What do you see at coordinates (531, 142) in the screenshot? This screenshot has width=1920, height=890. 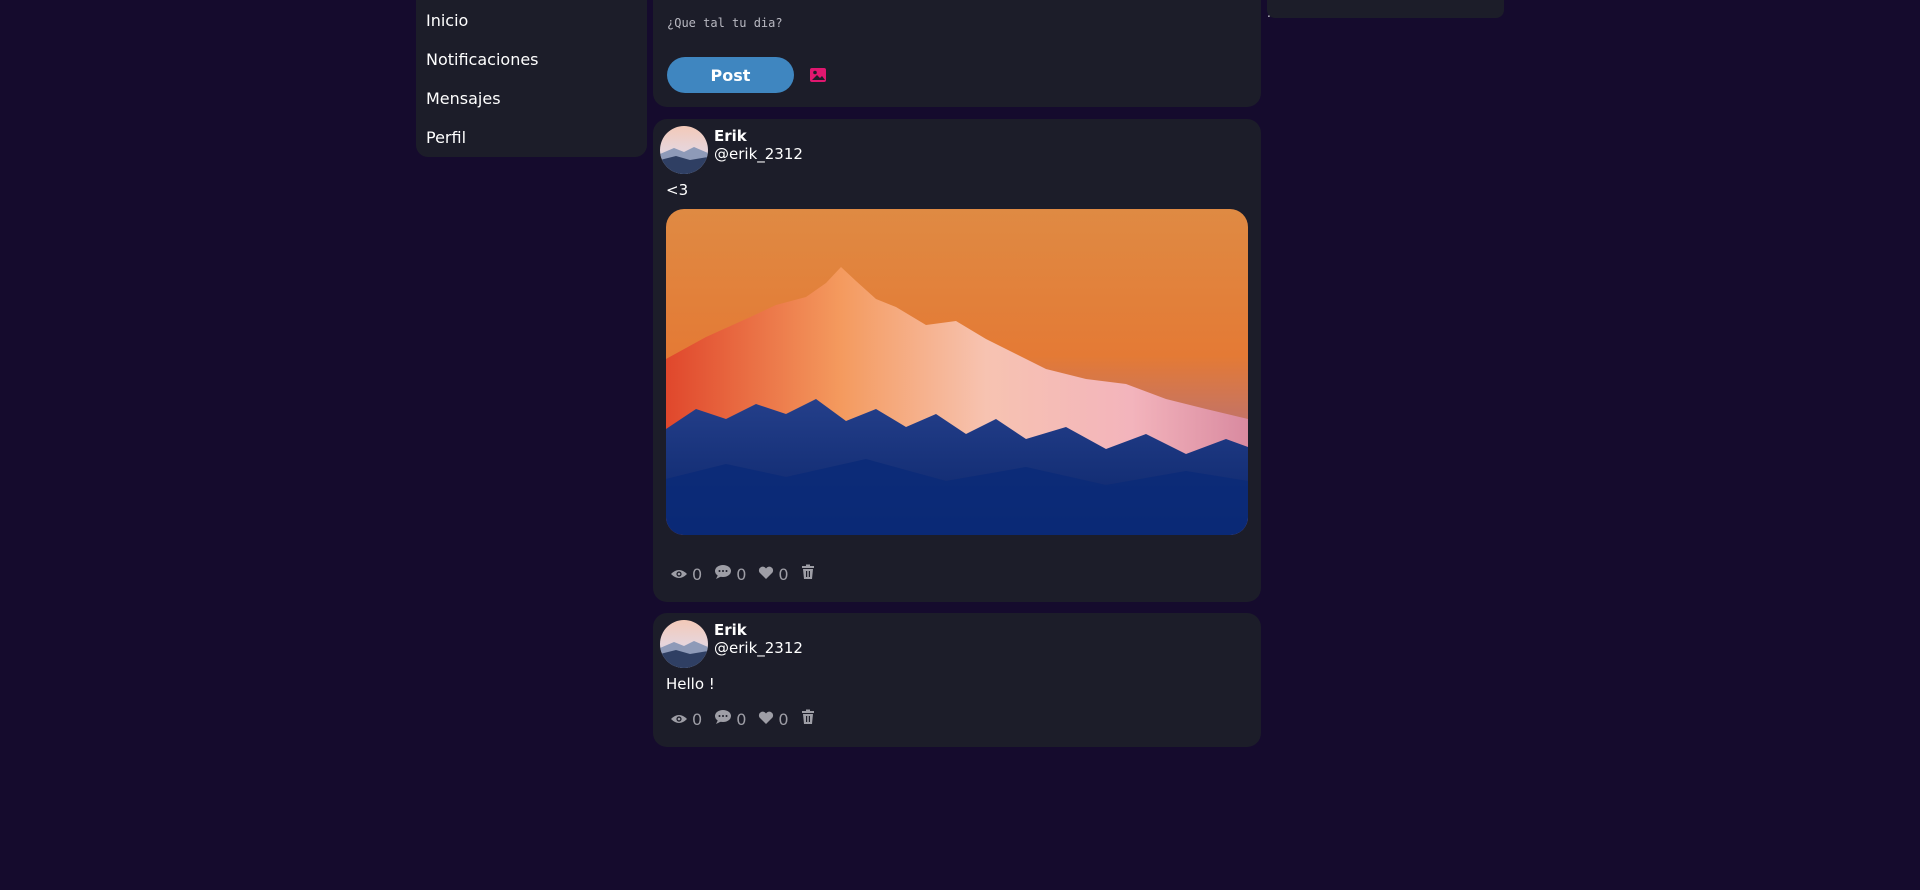 I see `sidebar-item-perfil: Perfil` at bounding box center [531, 142].